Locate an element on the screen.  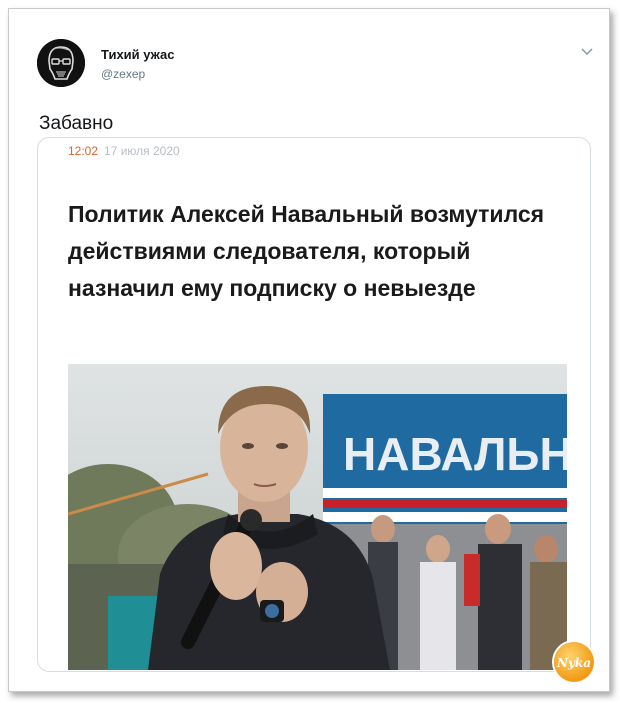
banner-text: НАВАЛЬН is located at coordinates (455, 454).